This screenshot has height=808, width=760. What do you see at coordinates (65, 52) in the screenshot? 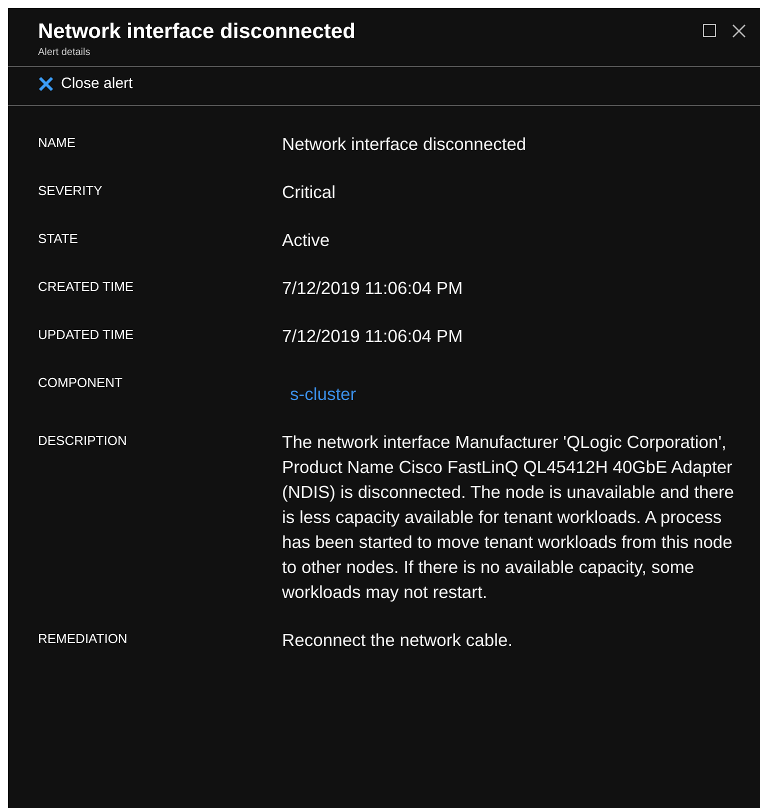
I see `panel-subtitle: Alert details` at bounding box center [65, 52].